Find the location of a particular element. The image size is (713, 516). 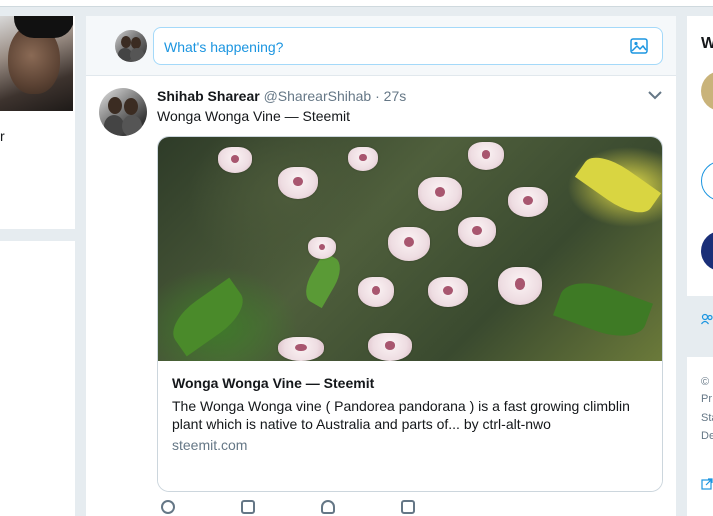

people-icon is located at coordinates (707, 319).